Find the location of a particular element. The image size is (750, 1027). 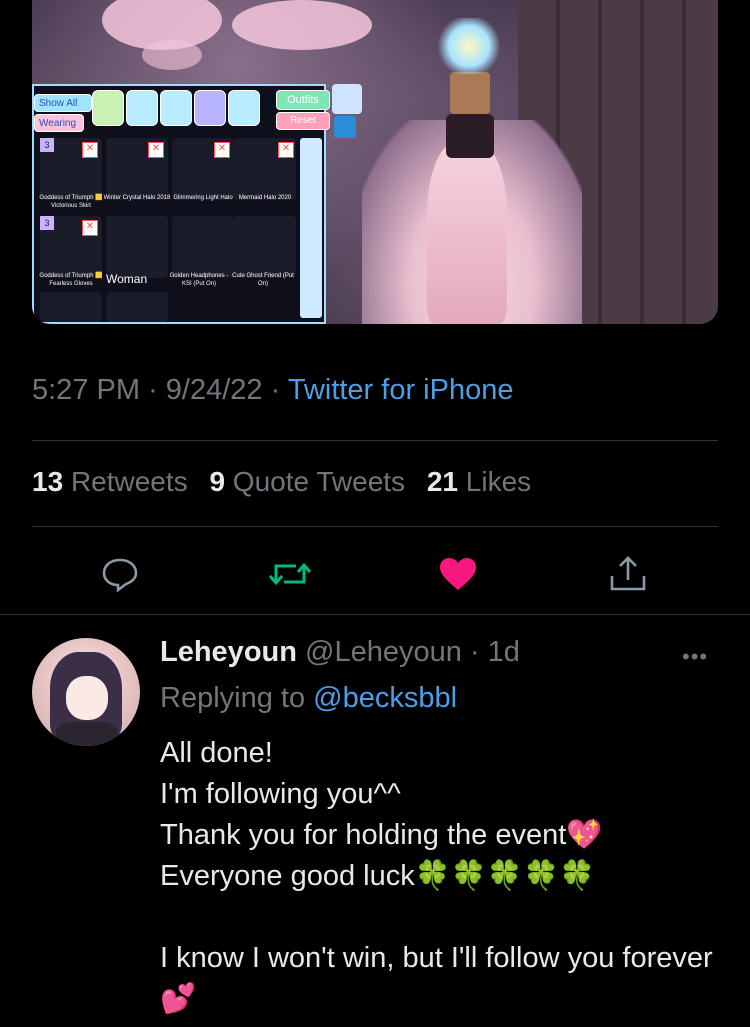

quotes-count: 9 is located at coordinates (217, 481).